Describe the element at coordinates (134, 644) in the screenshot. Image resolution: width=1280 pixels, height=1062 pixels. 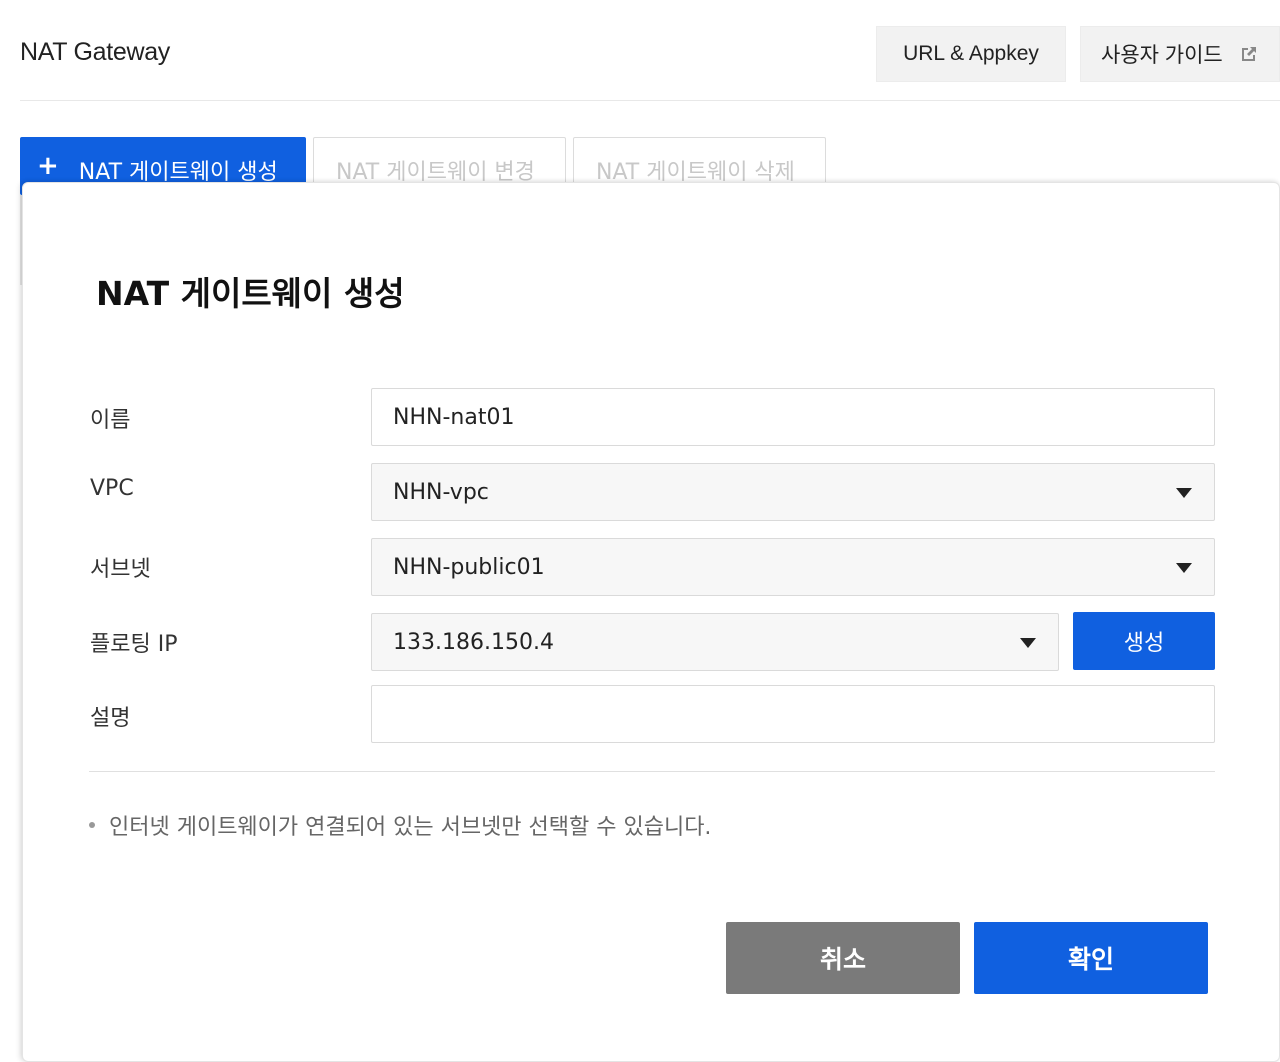
I see `floating-ip-label: 플로팅 IP` at that location.